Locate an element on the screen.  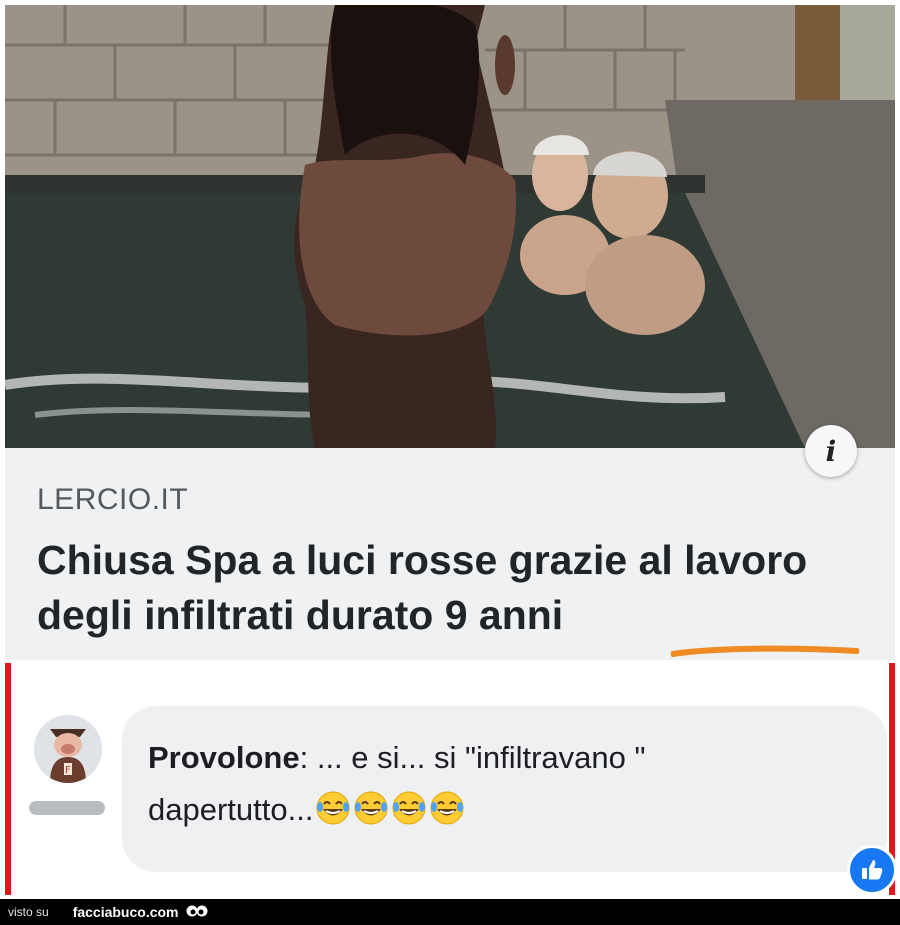
avatar-username-redacted is located at coordinates (67, 808).